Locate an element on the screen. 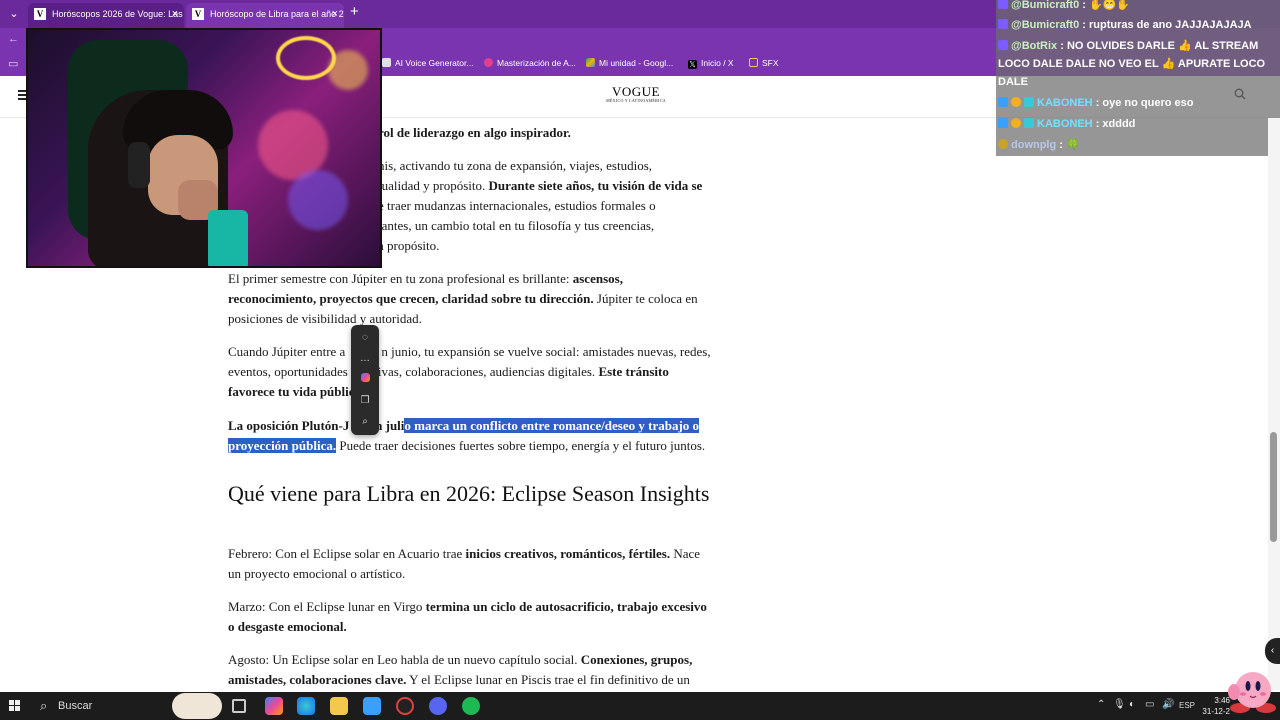 Image resolution: width=1280 pixels, height=720 pixels. chat-message: @Bumicraft0 : ✋😁✋ is located at coordinates (1138, 6).